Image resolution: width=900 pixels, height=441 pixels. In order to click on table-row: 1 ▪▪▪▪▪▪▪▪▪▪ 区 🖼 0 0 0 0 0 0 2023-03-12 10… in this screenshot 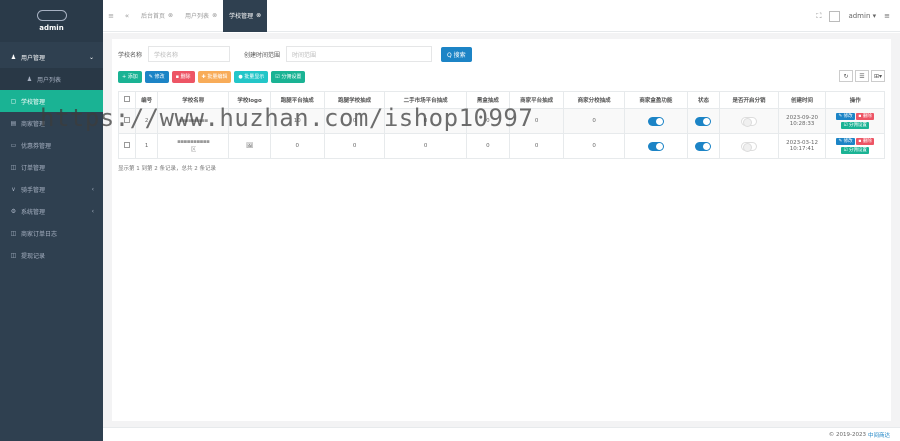, I will do `click(501, 146)`.